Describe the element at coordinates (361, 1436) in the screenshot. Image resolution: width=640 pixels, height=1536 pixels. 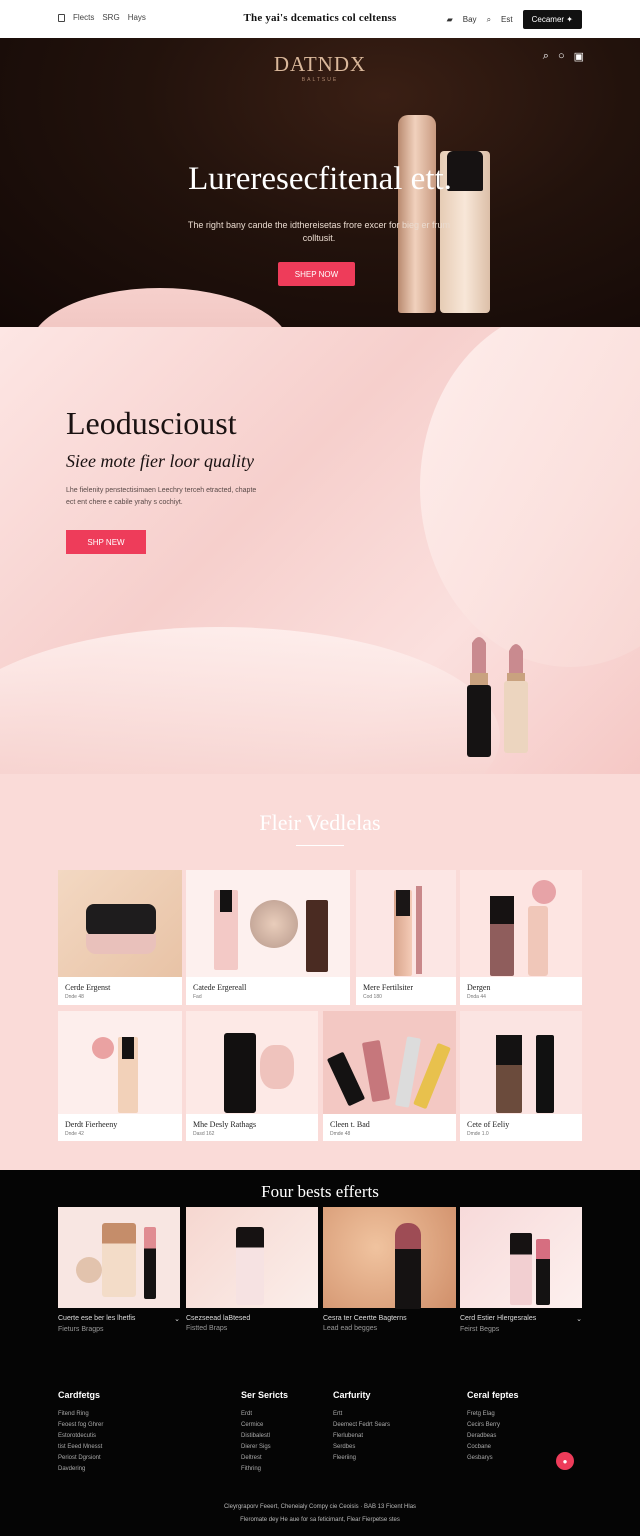
I see `footer-link: Flerlubenat` at that location.